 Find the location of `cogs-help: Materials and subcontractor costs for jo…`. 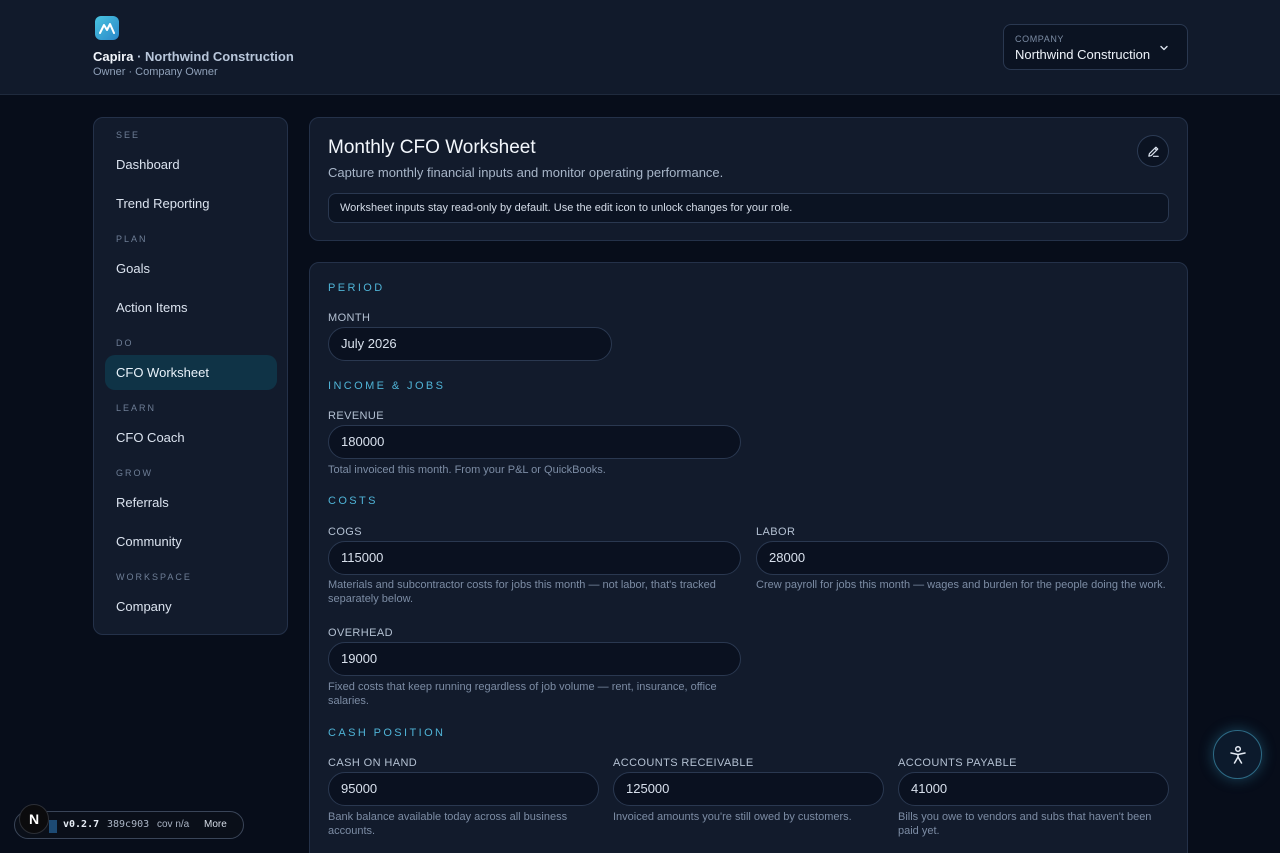

cogs-help: Materials and subcontractor costs for jo… is located at coordinates (522, 592).